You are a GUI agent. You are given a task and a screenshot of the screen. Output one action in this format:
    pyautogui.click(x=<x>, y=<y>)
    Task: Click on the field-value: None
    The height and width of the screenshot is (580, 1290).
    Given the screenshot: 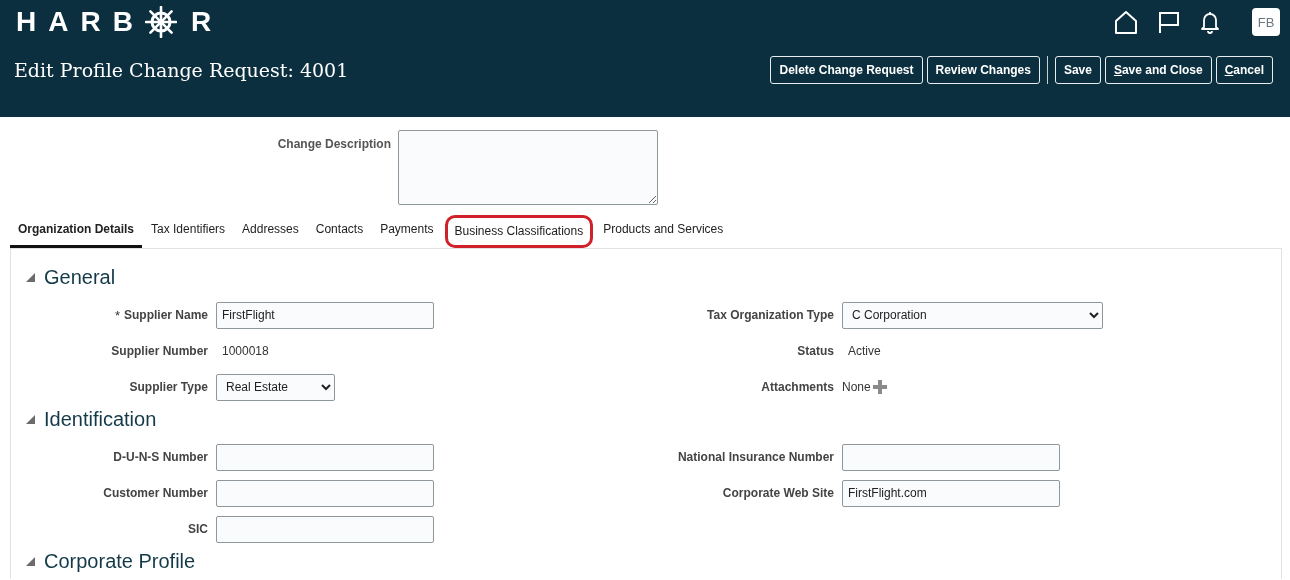 What is the action you would take?
    pyautogui.click(x=856, y=387)
    